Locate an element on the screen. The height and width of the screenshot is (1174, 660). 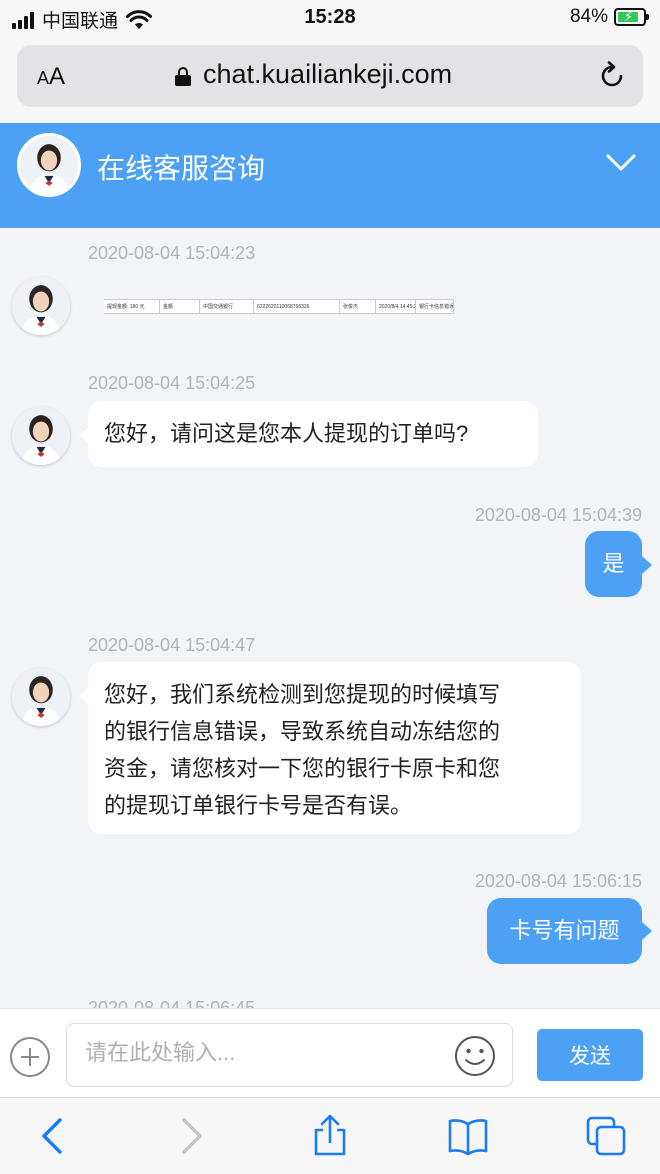
url-text: chat.kuailiankeji.com is located at coordinates (327, 74).